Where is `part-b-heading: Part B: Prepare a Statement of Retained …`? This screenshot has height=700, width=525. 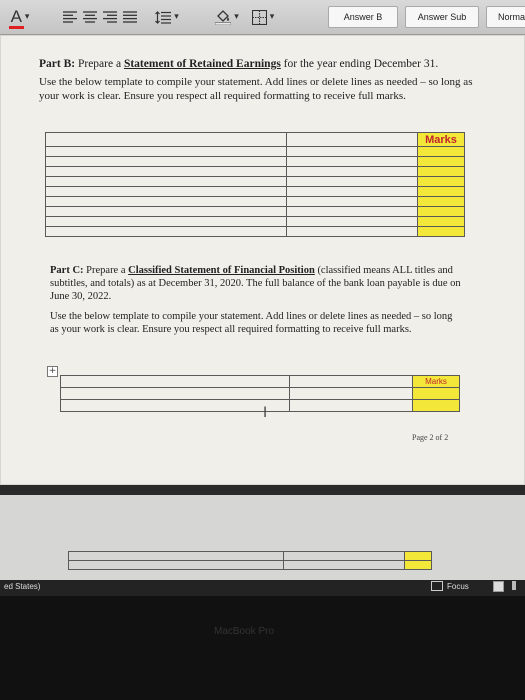
part-b-heading: Part B: Prepare a Statement of Retained … is located at coordinates (239, 64).